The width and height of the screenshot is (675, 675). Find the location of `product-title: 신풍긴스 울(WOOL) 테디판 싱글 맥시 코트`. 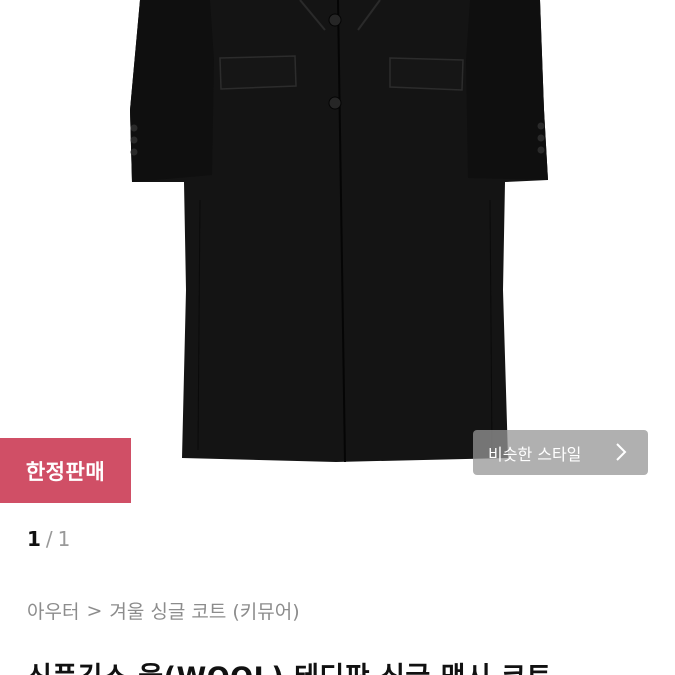

product-title: 신풍긴스 울(WOOL) 테디판 싱글 맥시 코트 is located at coordinates (289, 665).